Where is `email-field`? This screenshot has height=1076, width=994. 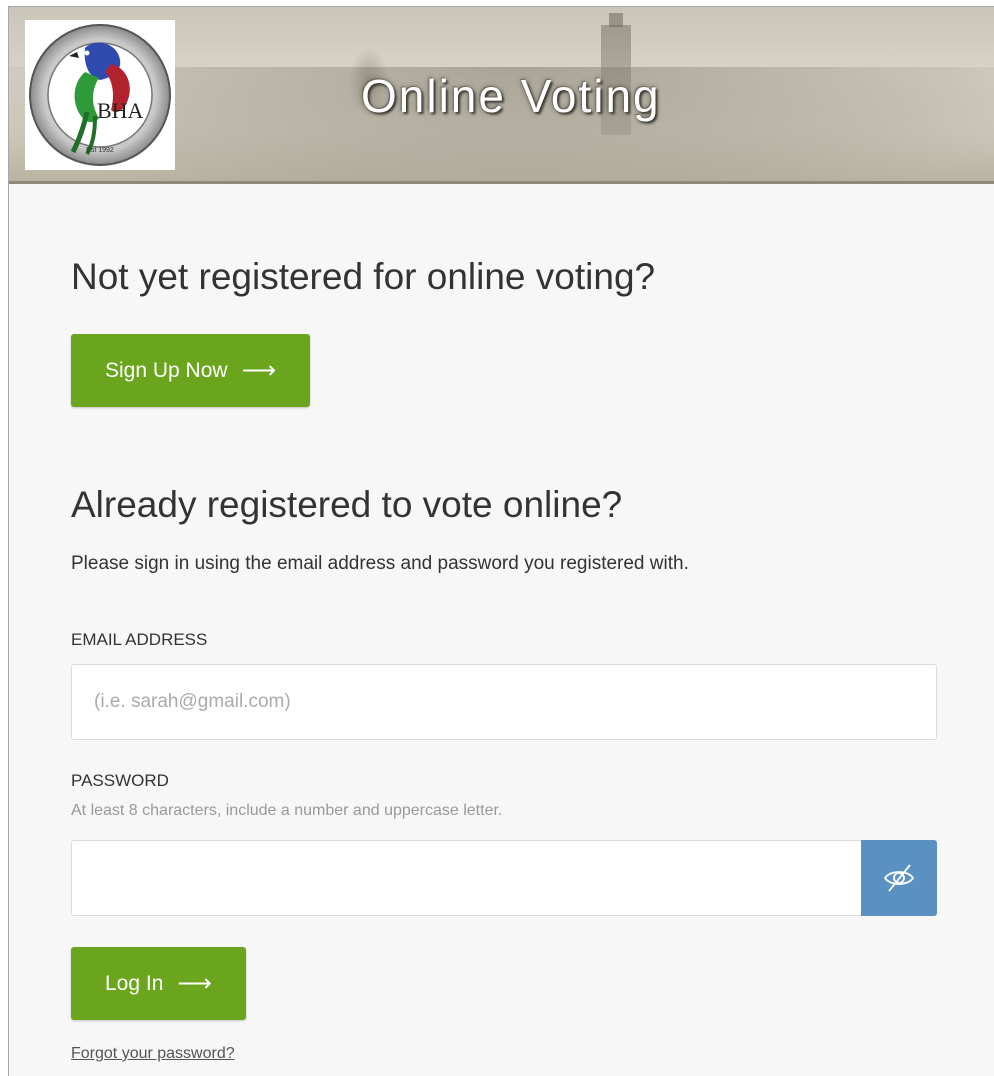
email-field is located at coordinates (504, 702).